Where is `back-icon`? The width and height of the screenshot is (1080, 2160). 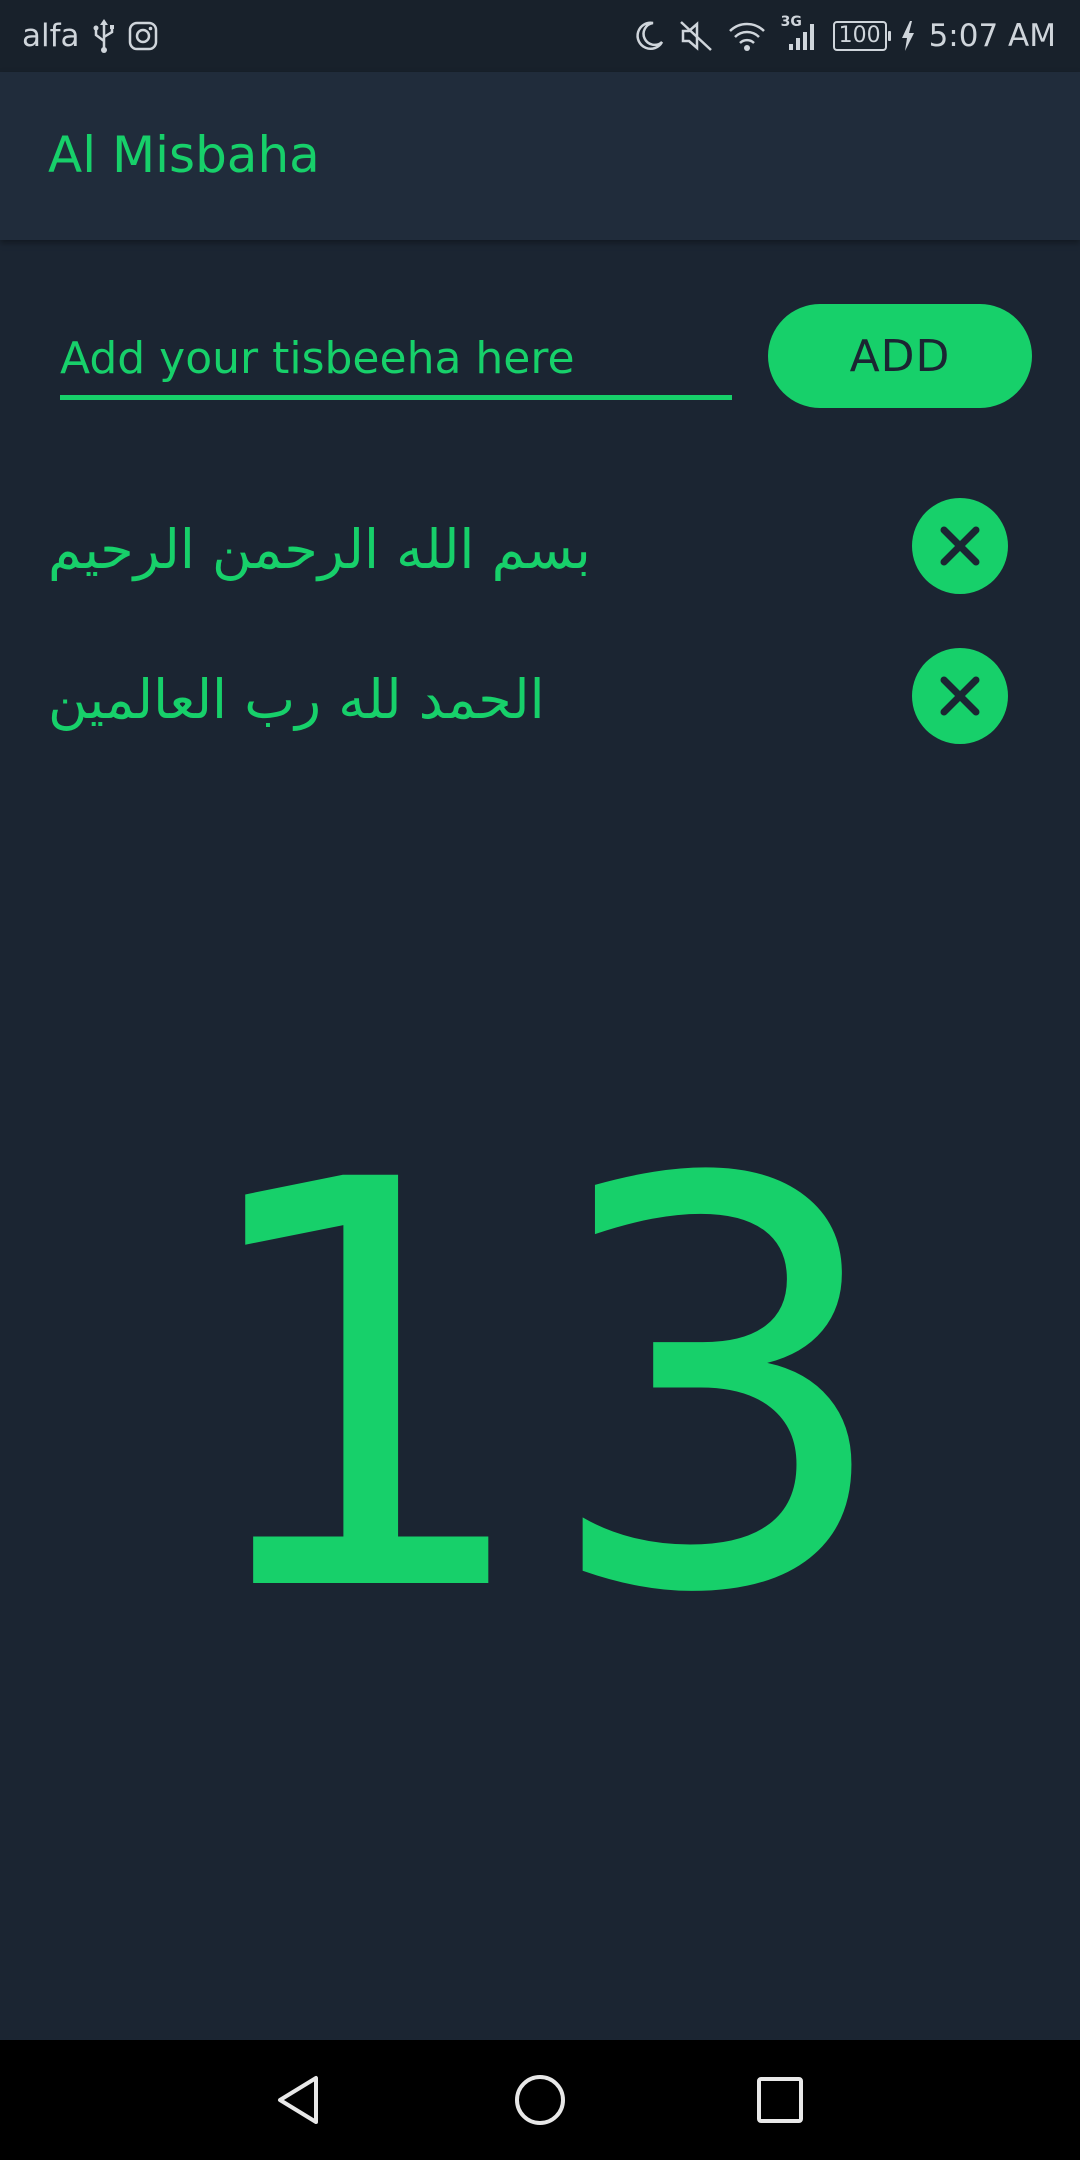 back-icon is located at coordinates (298, 2100).